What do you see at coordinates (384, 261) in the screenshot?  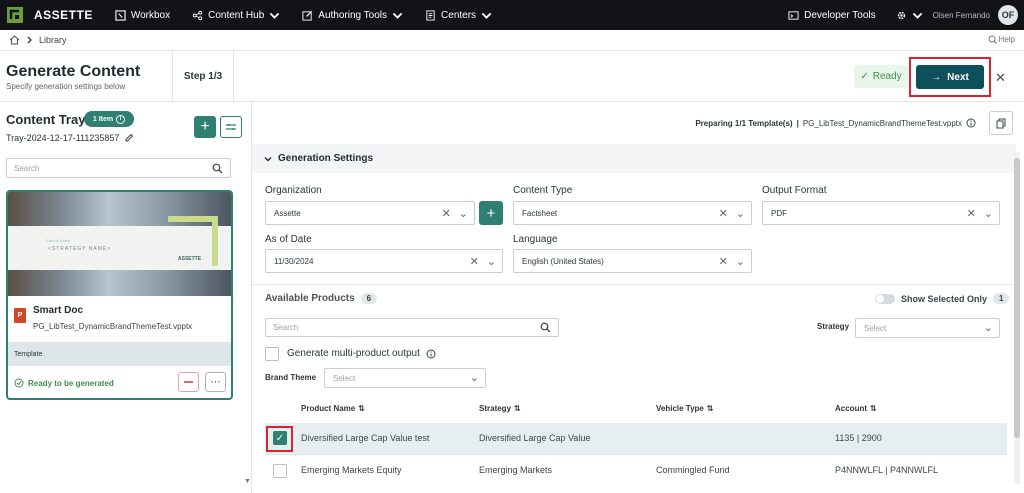 I see `as-of-date-select: 11/30/2024 ✕ ⌄` at bounding box center [384, 261].